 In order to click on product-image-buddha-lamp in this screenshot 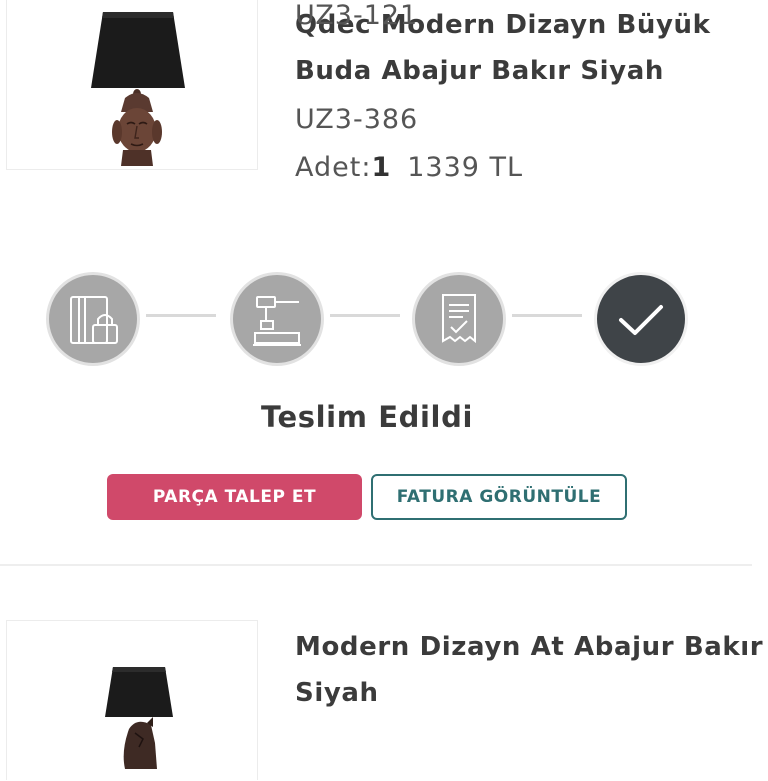, I will do `click(132, 85)`.